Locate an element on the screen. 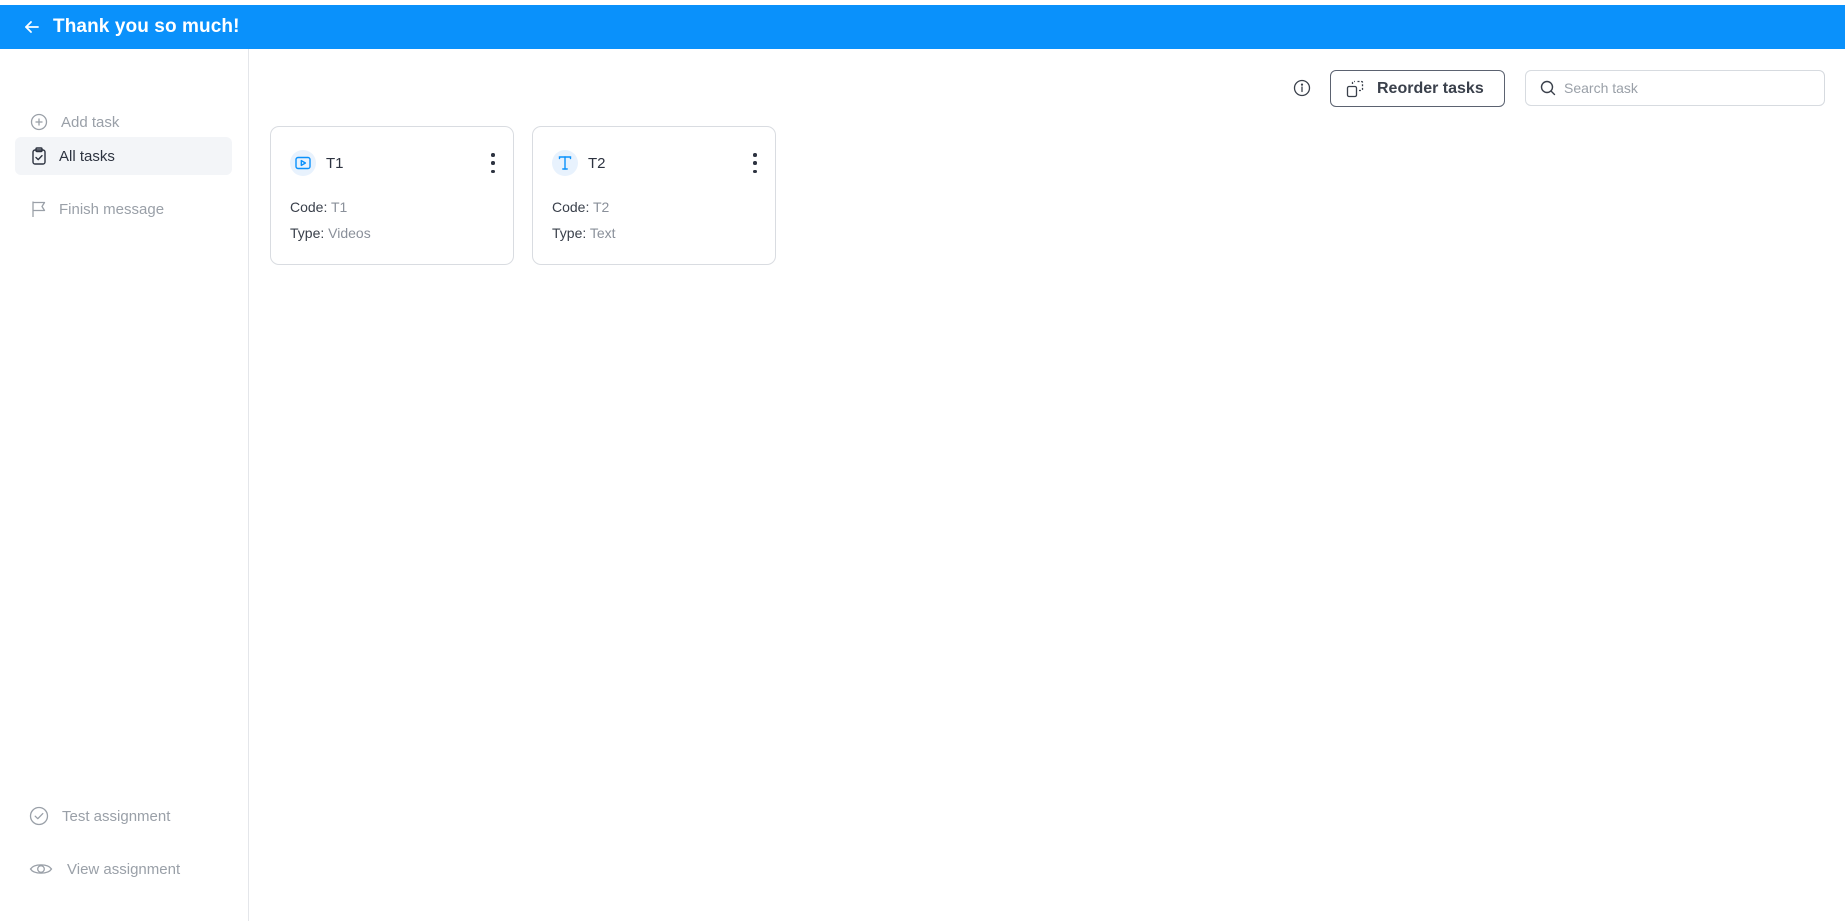 This screenshot has width=1845, height=921. clipboard-check-icon is located at coordinates (39, 156).